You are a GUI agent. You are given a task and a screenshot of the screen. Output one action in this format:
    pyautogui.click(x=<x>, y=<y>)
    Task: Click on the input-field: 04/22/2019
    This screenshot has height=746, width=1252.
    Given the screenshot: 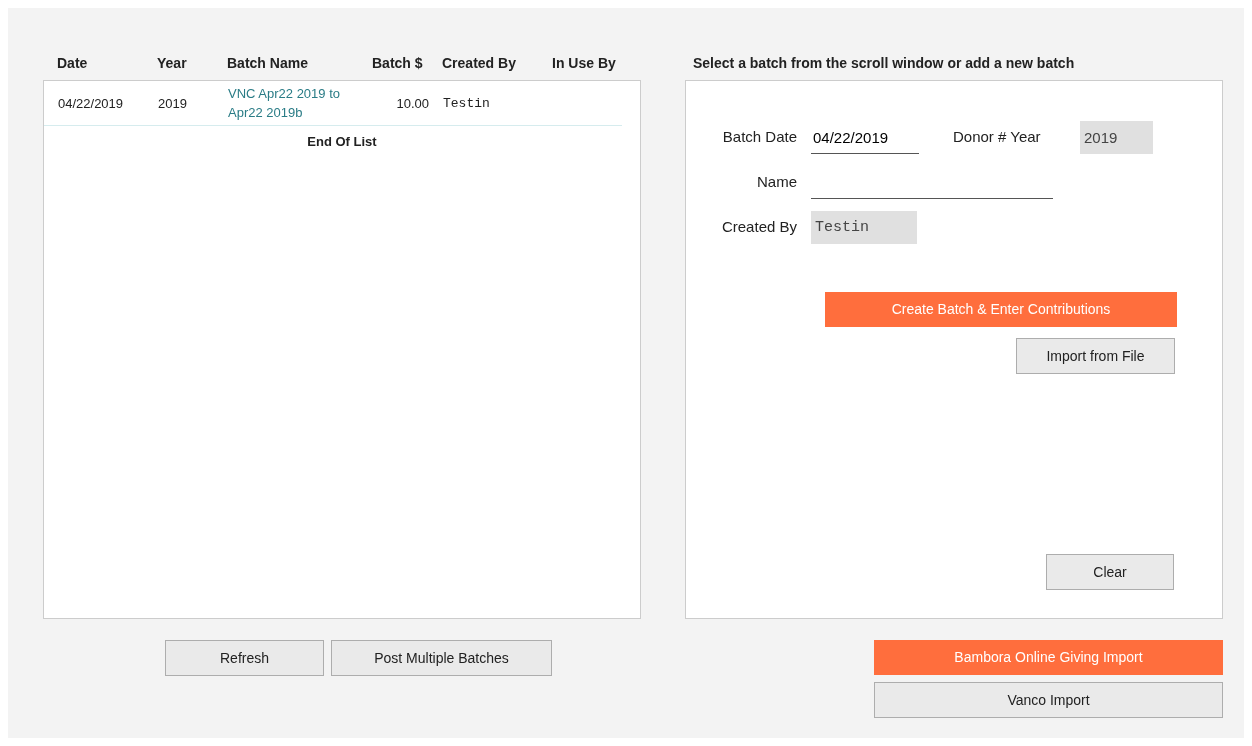 What is the action you would take?
    pyautogui.click(x=865, y=137)
    